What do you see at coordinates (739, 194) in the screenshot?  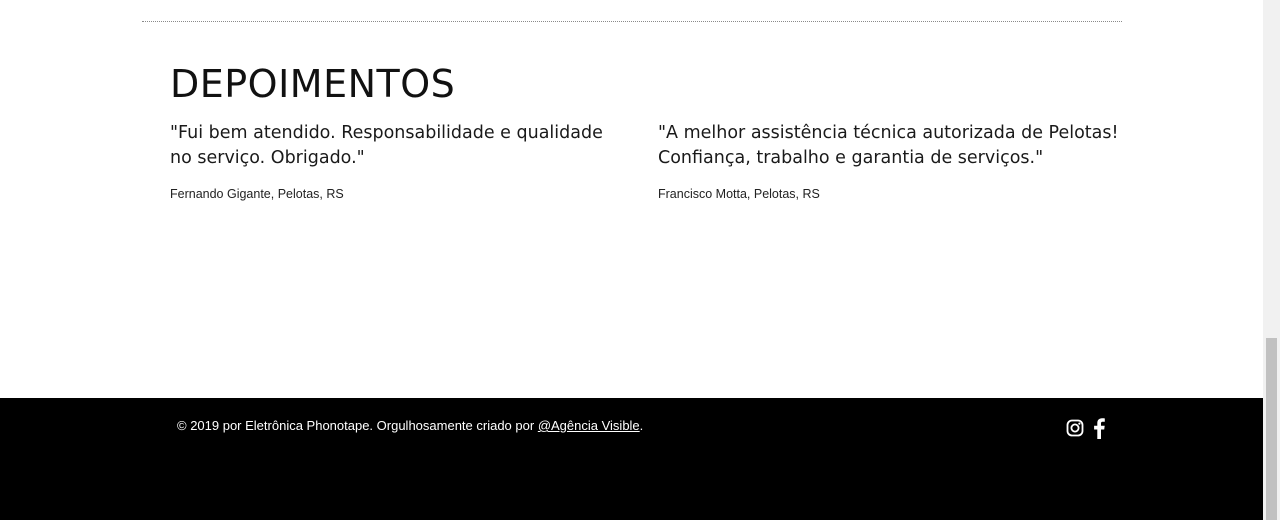 I see `testimonial-author: Francisco Motta, Pelotas, RS` at bounding box center [739, 194].